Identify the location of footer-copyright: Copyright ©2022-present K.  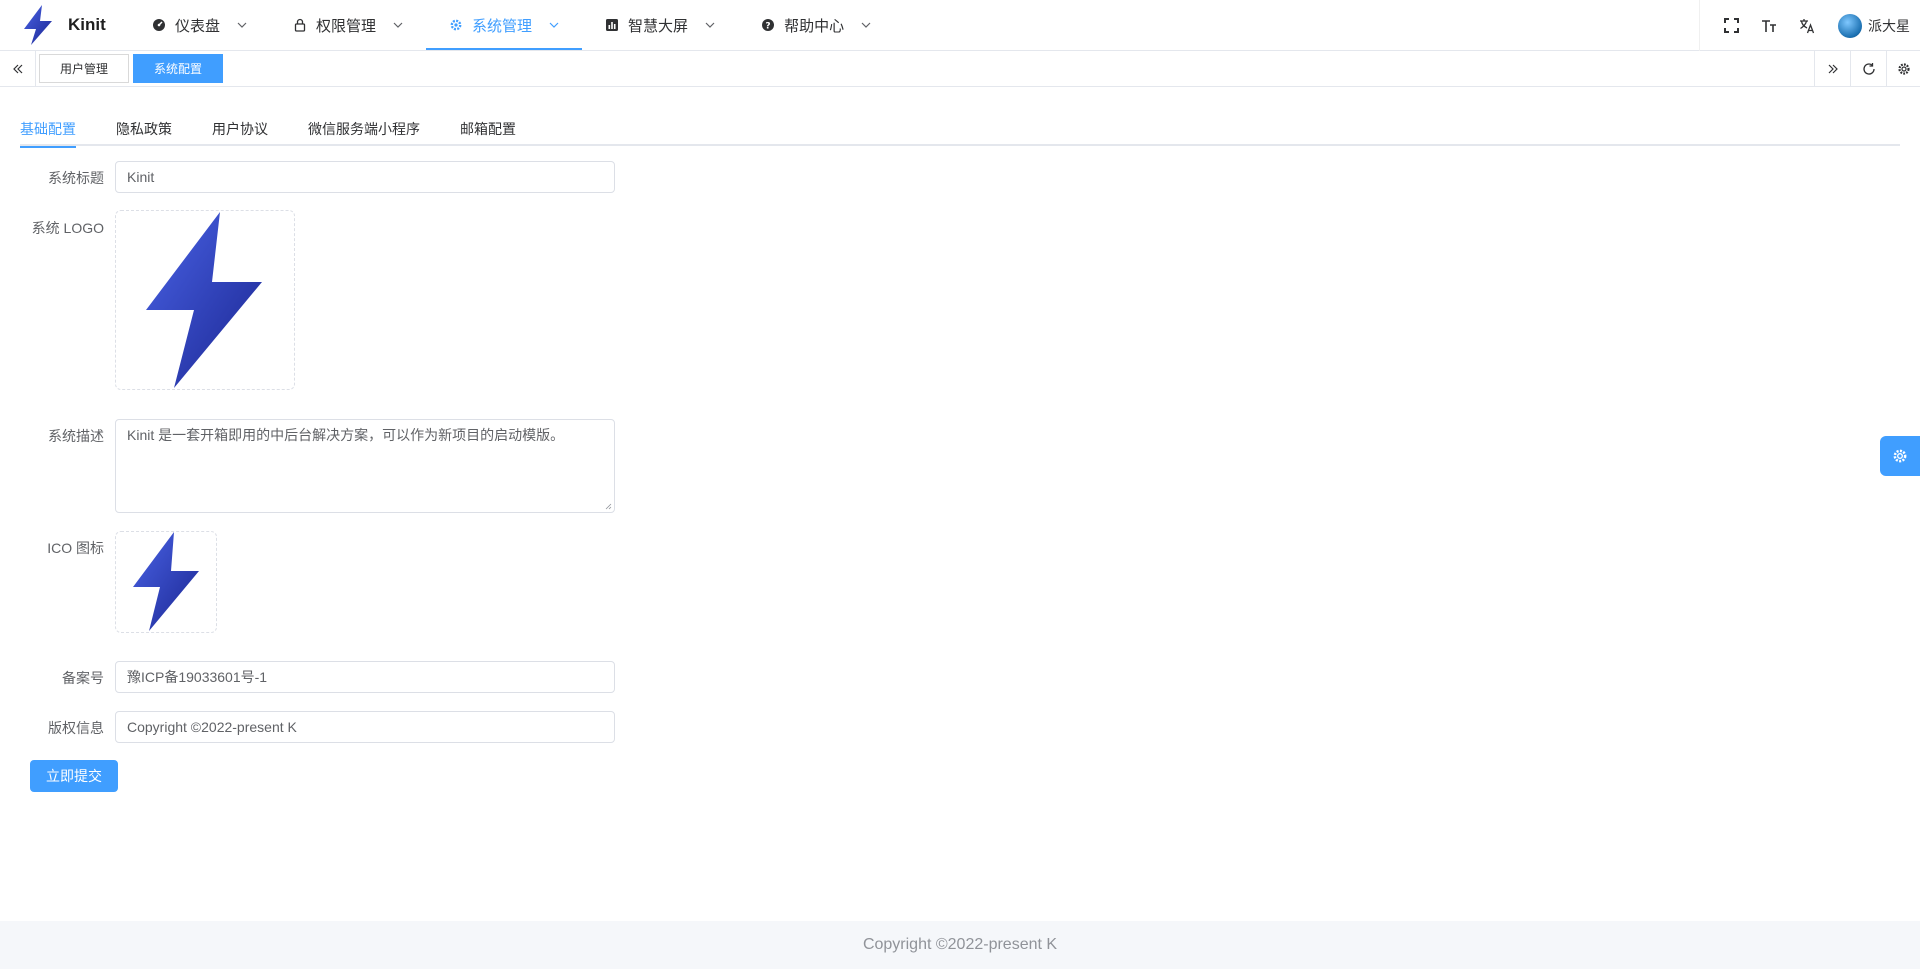
(960, 944).